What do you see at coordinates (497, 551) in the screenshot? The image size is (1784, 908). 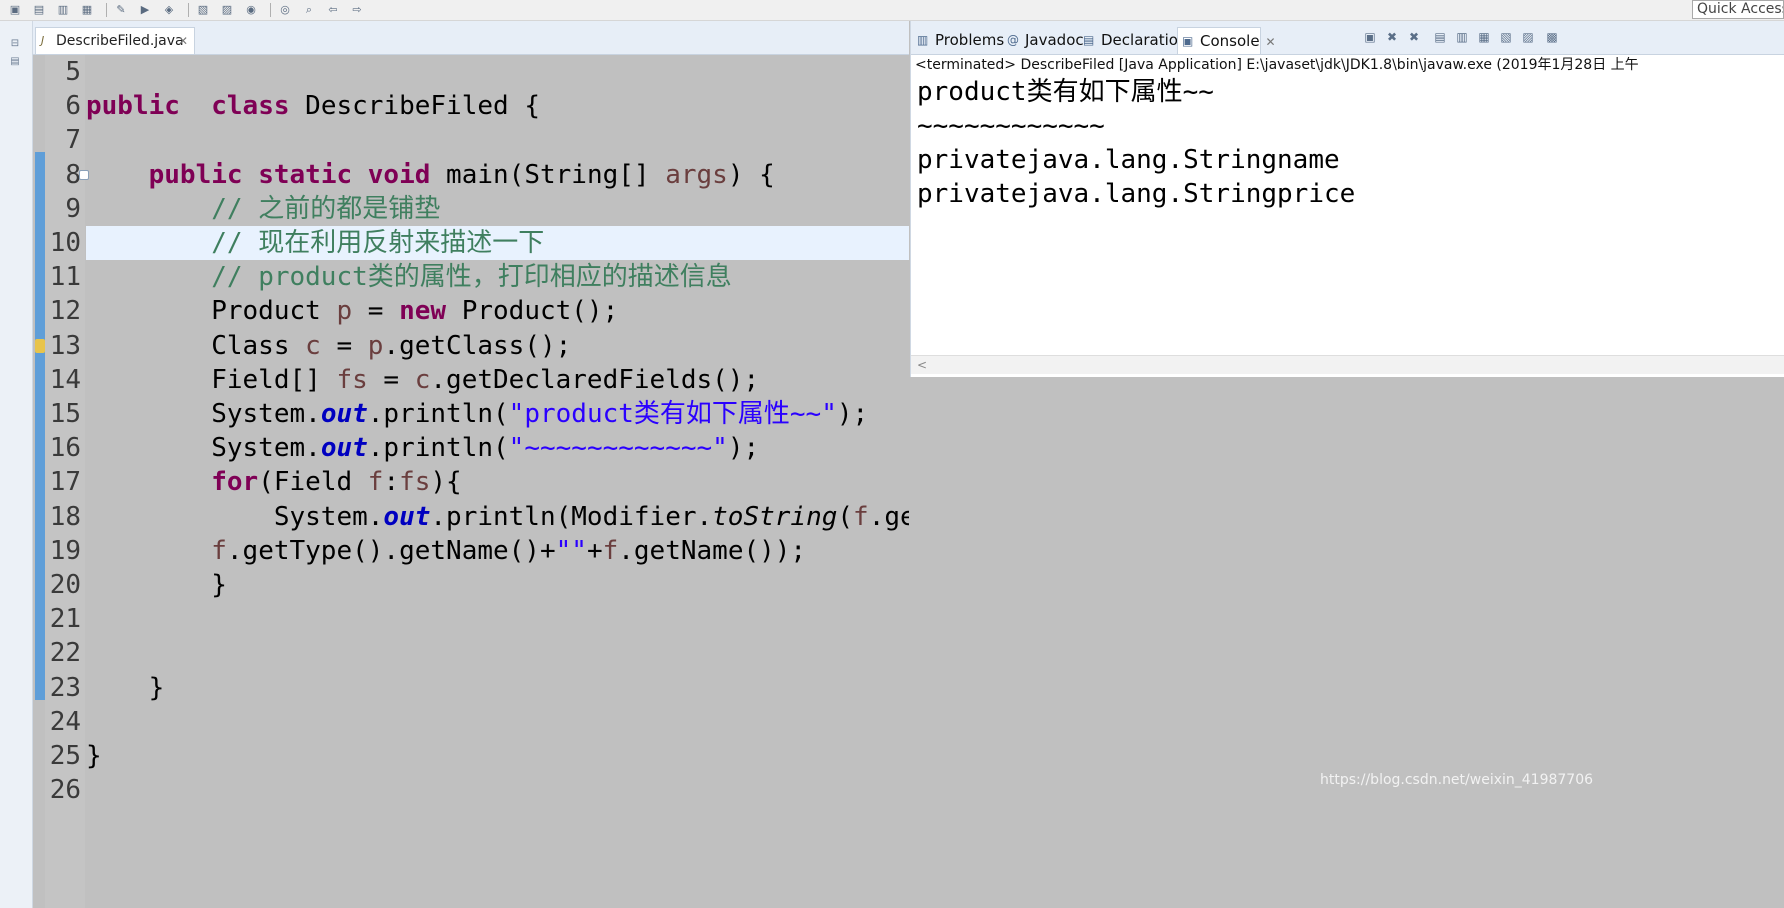 I see `code-line: f.getType().getName()+""+f.getName());` at bounding box center [497, 551].